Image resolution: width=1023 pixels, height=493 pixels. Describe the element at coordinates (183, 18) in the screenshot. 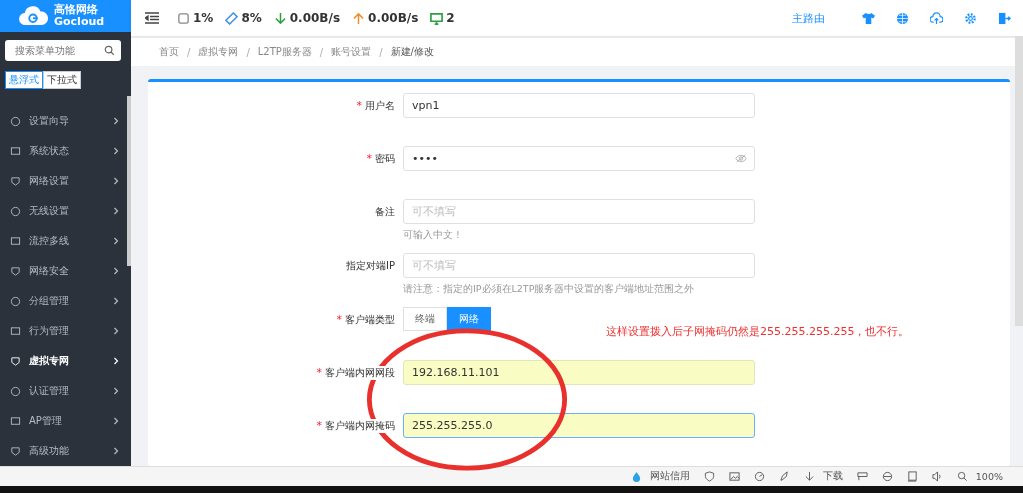

I see `cpu-icon` at that location.